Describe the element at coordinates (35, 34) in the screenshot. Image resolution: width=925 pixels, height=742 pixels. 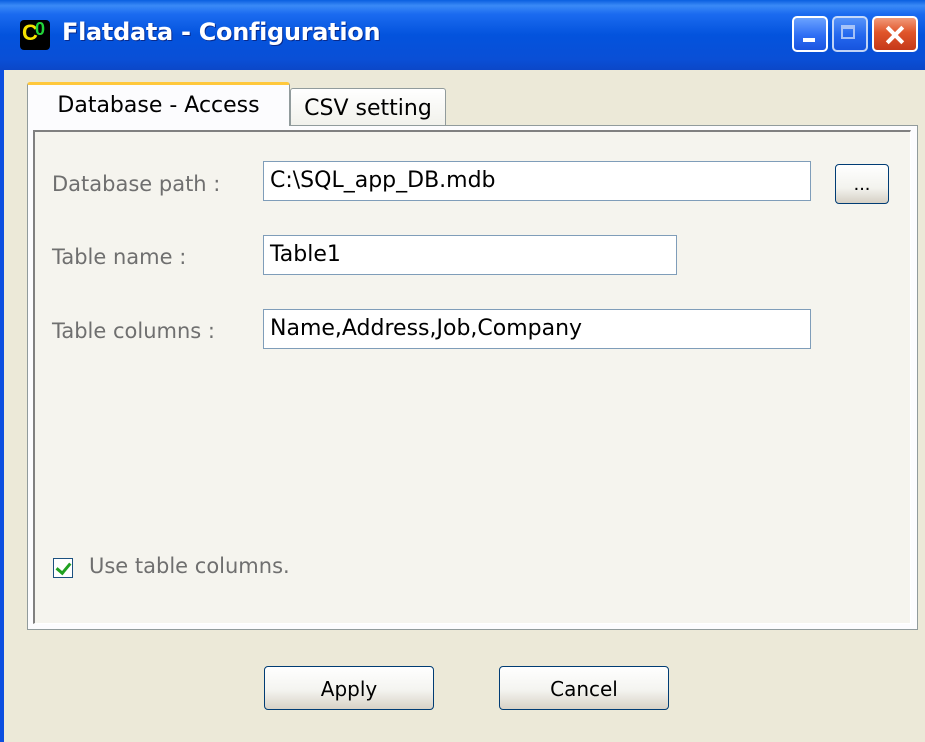
I see `app-logo-icon: C 0` at that location.